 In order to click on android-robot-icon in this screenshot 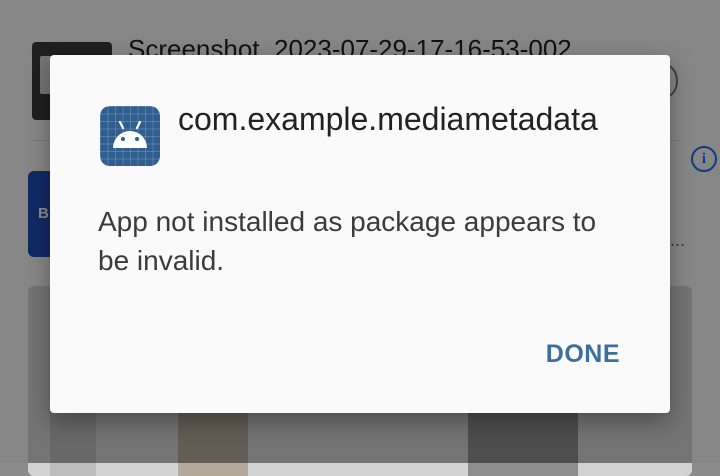, I will do `click(130, 134)`.